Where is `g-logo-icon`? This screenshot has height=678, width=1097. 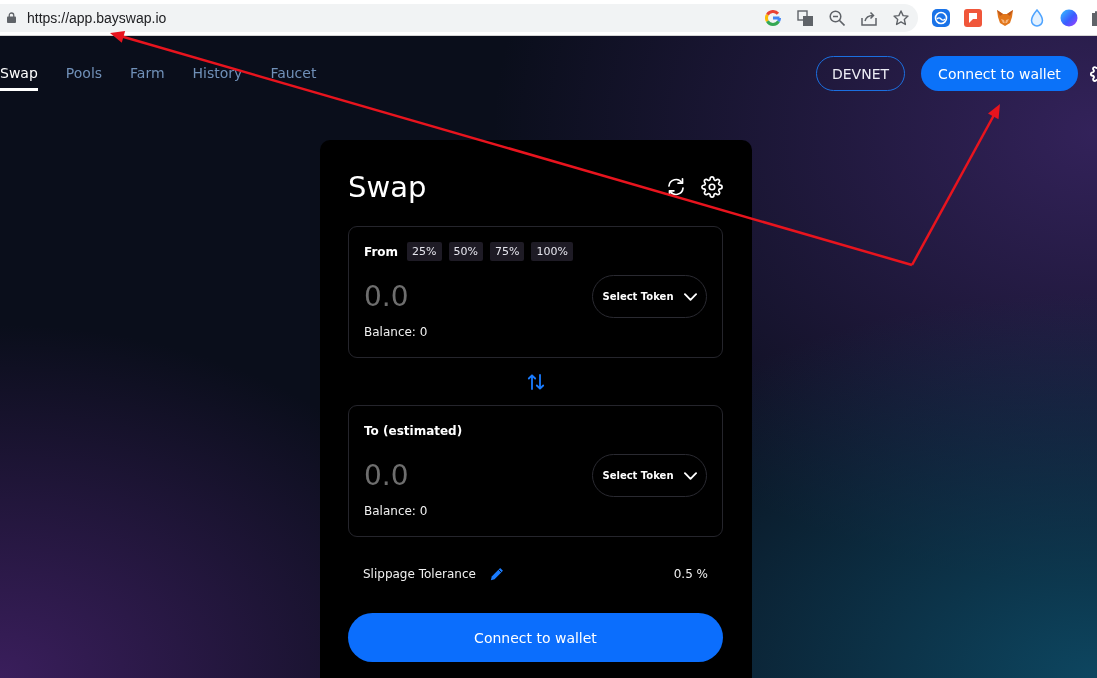 g-logo-icon is located at coordinates (773, 17).